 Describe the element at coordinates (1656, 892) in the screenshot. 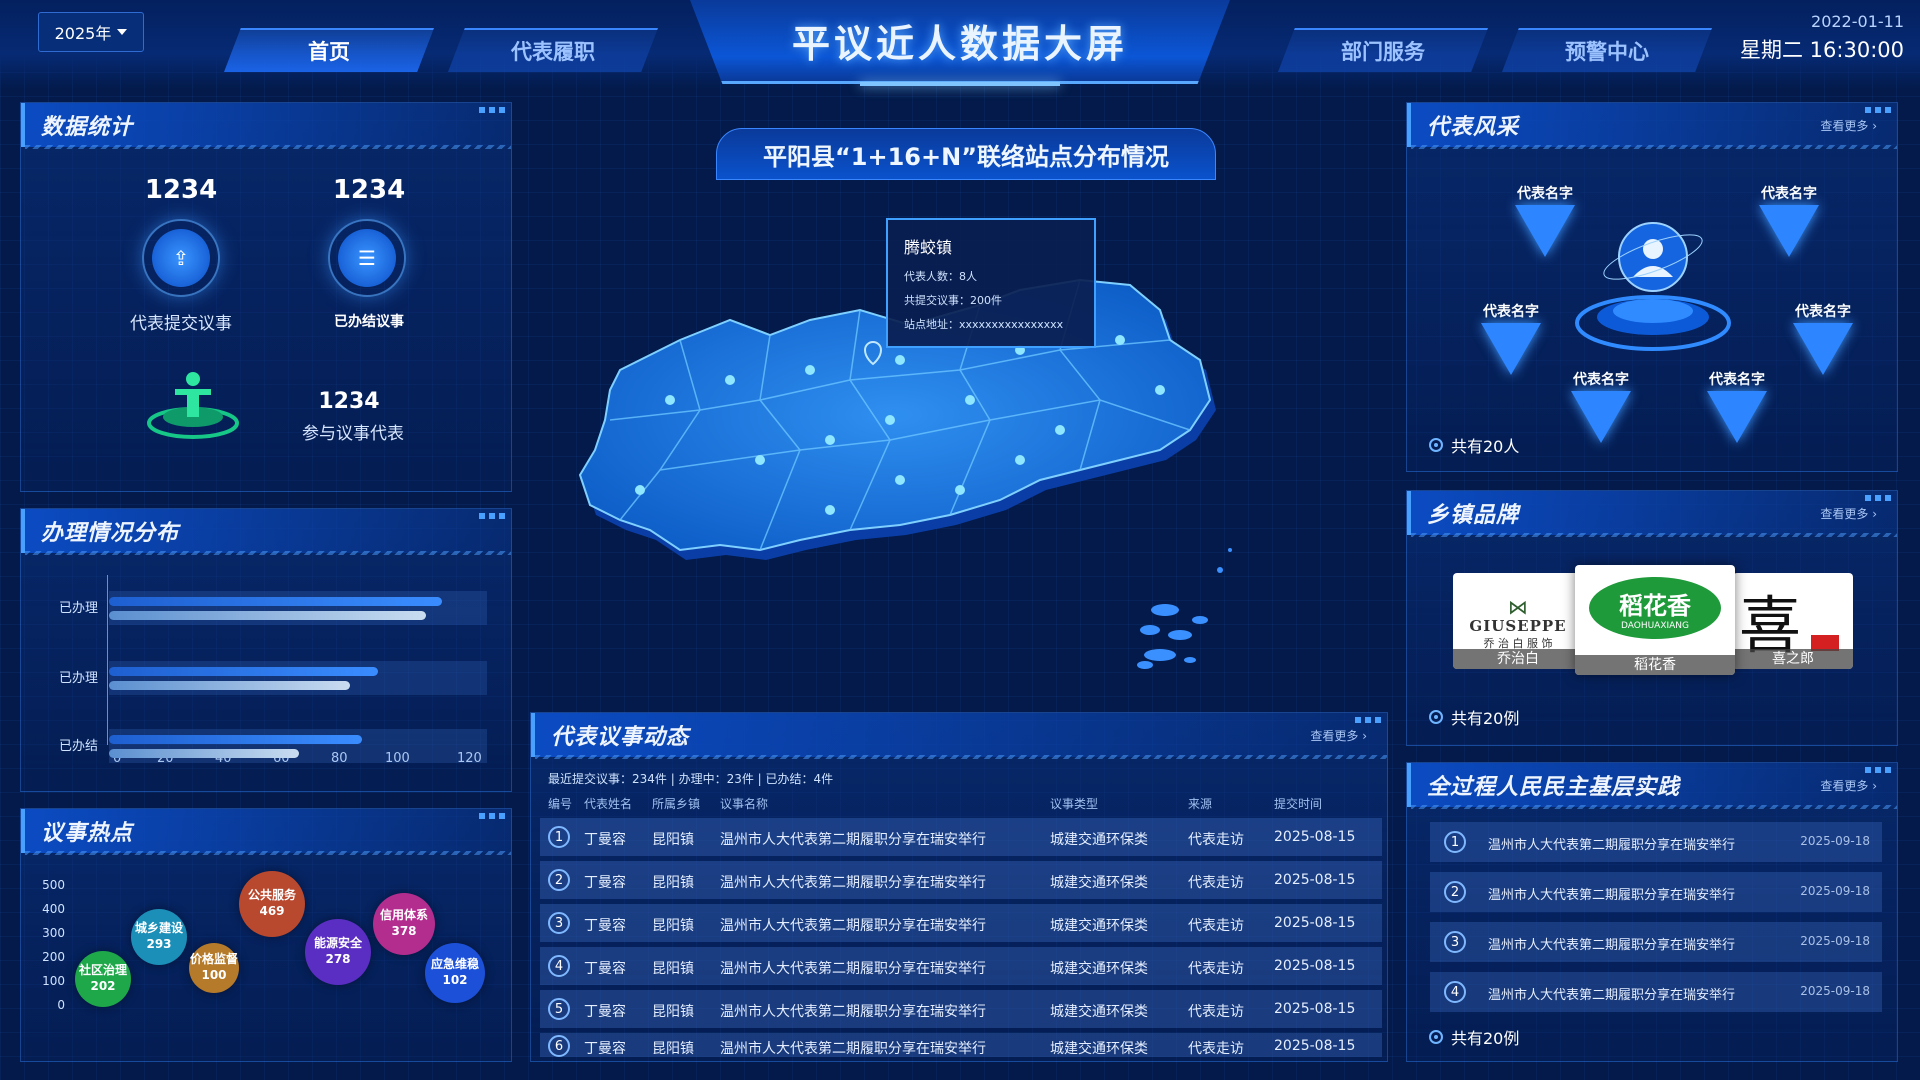

I see `list-item: 2 温州市人大代表第二期履职分享在瑞安举行 2025-09-18` at that location.